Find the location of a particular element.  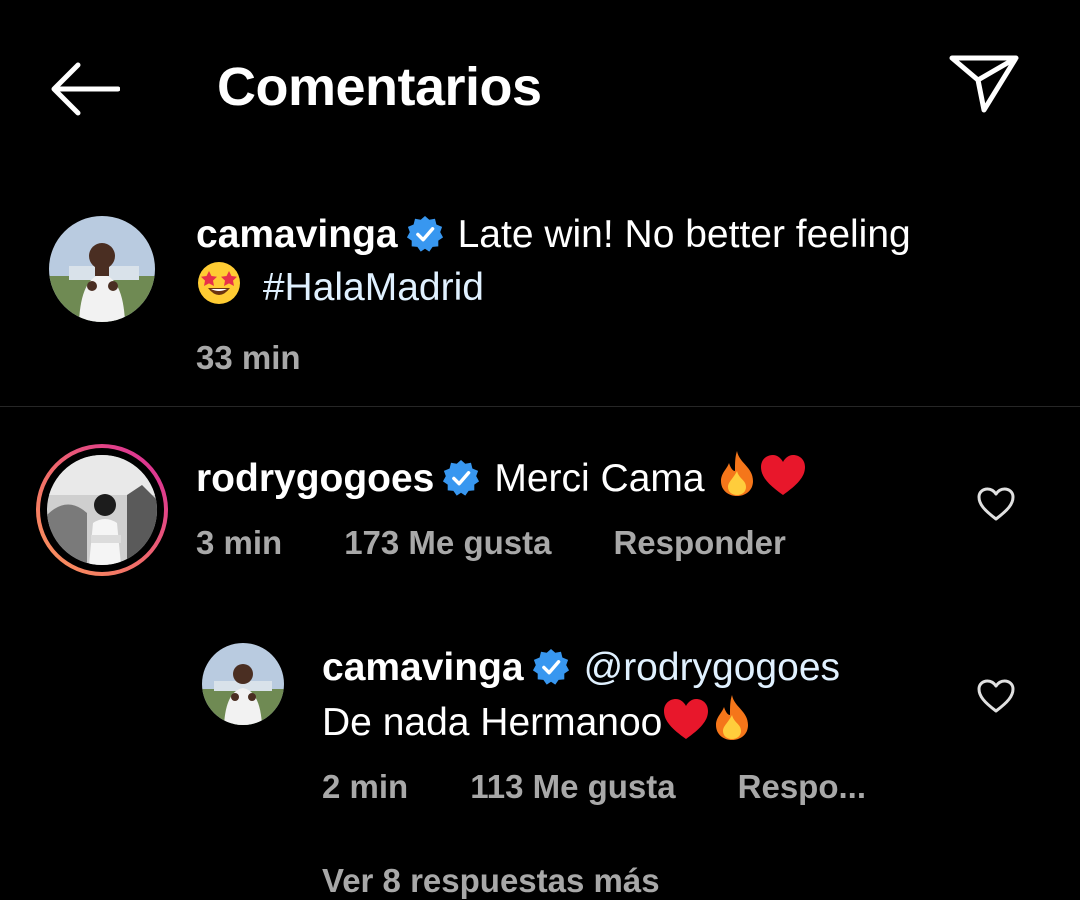

reply-button: Responder is located at coordinates (699, 543).